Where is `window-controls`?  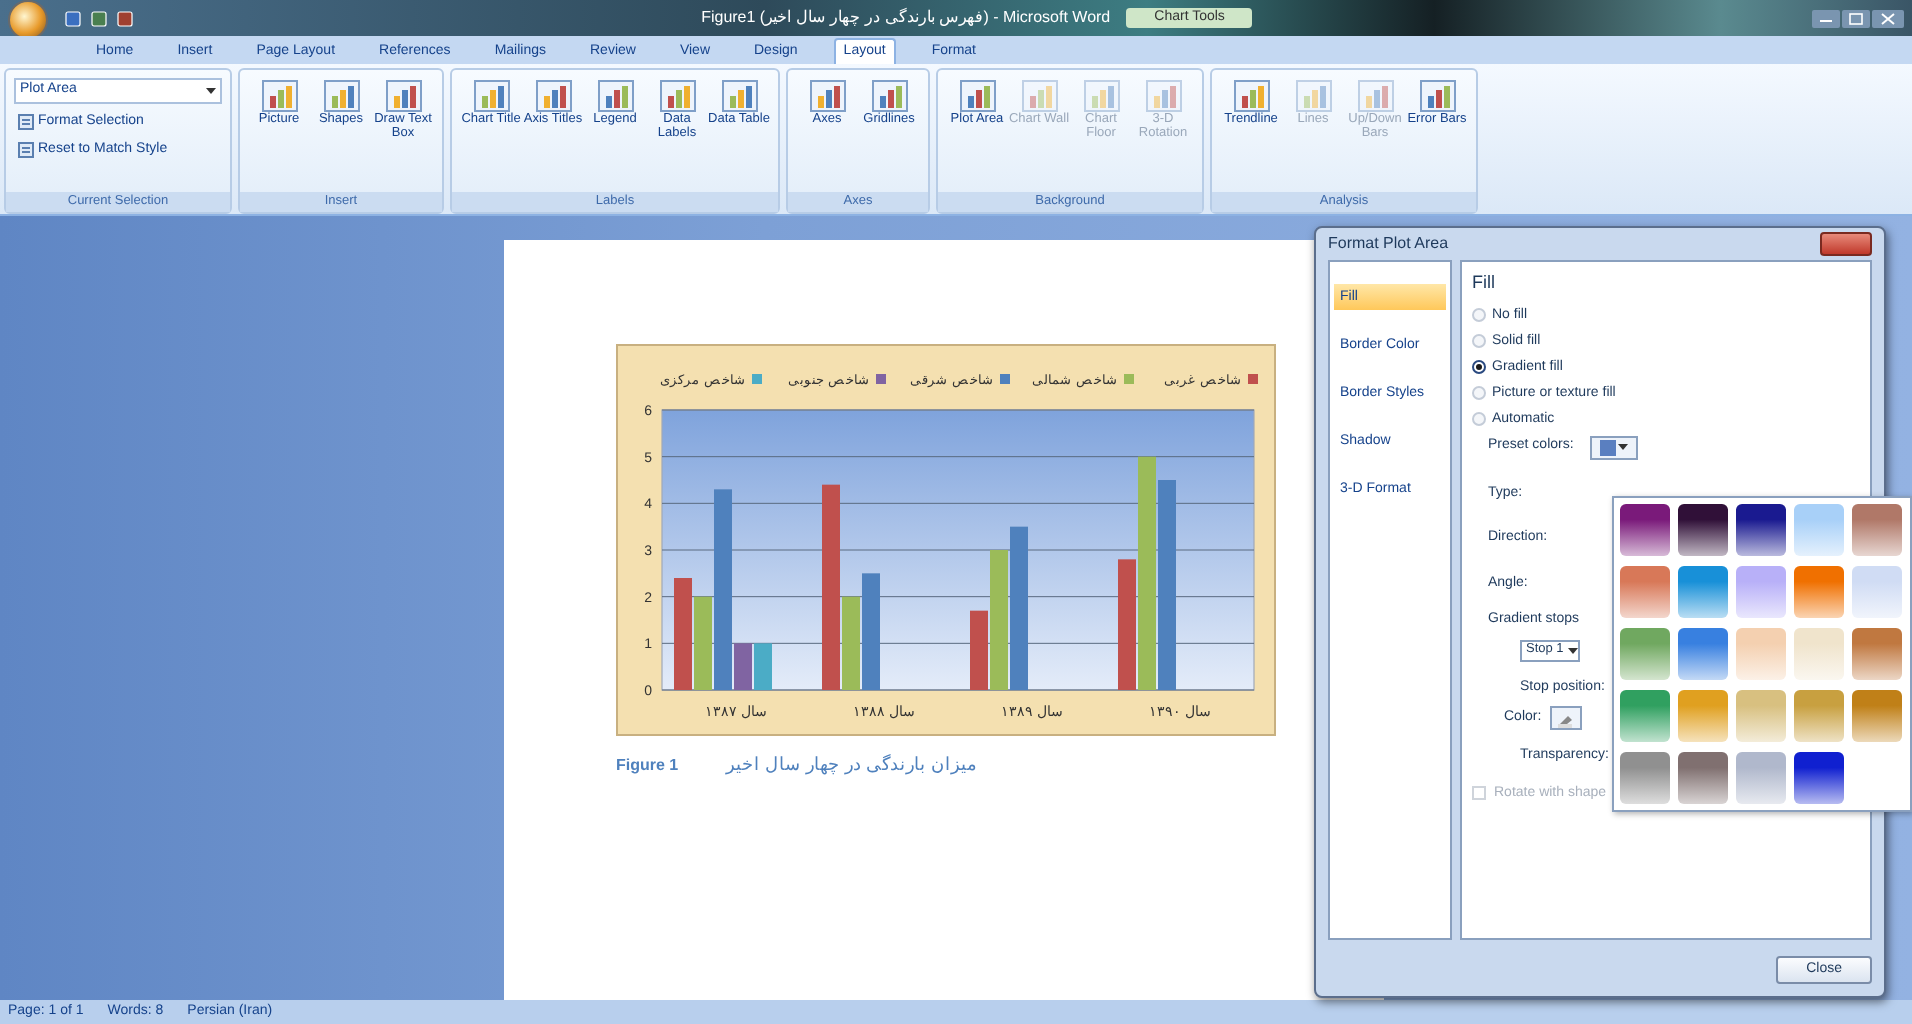 window-controls is located at coordinates (1858, 18).